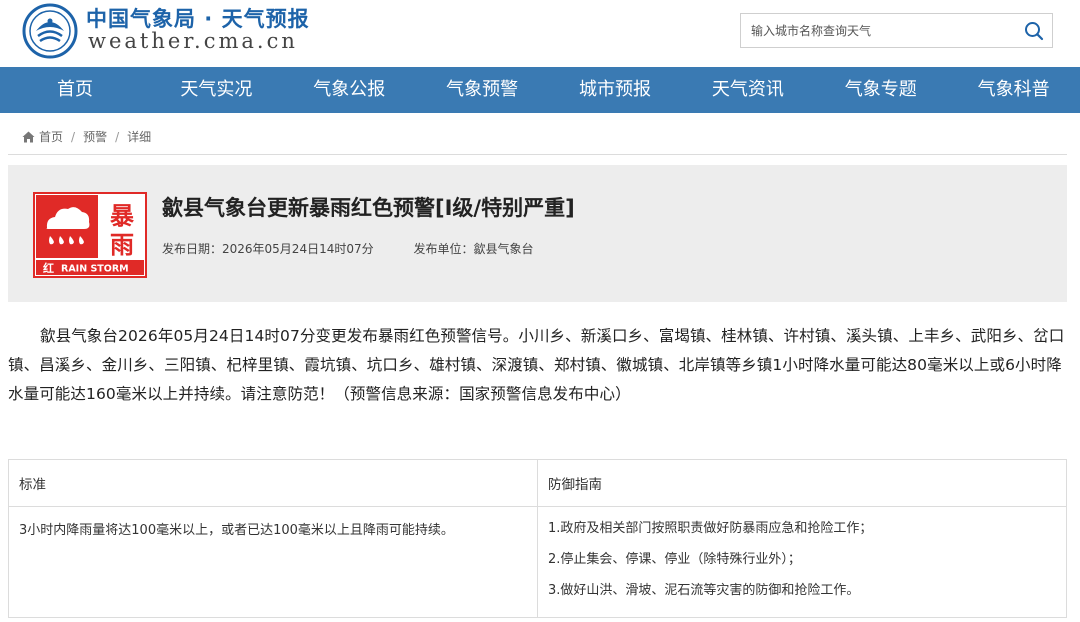  What do you see at coordinates (95, 269) in the screenshot?
I see `warning-icon-label-en: RAIN STORM` at bounding box center [95, 269].